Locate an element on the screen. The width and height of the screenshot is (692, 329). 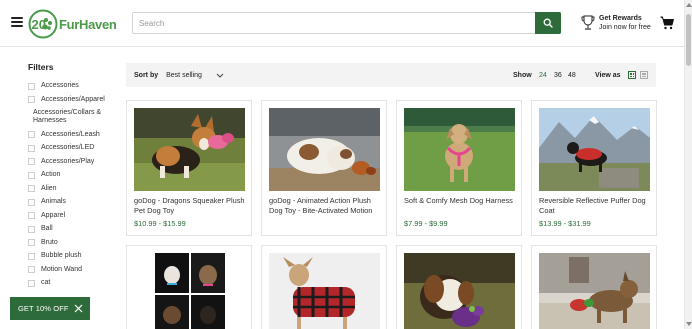
product-image-corgi-dragon-toy is located at coordinates (189, 149).